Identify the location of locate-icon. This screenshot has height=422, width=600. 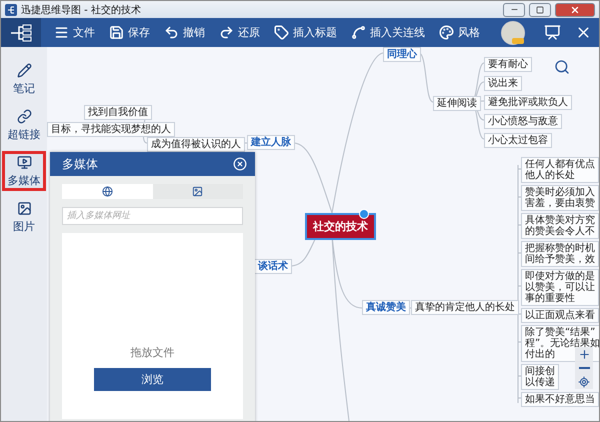
(584, 382).